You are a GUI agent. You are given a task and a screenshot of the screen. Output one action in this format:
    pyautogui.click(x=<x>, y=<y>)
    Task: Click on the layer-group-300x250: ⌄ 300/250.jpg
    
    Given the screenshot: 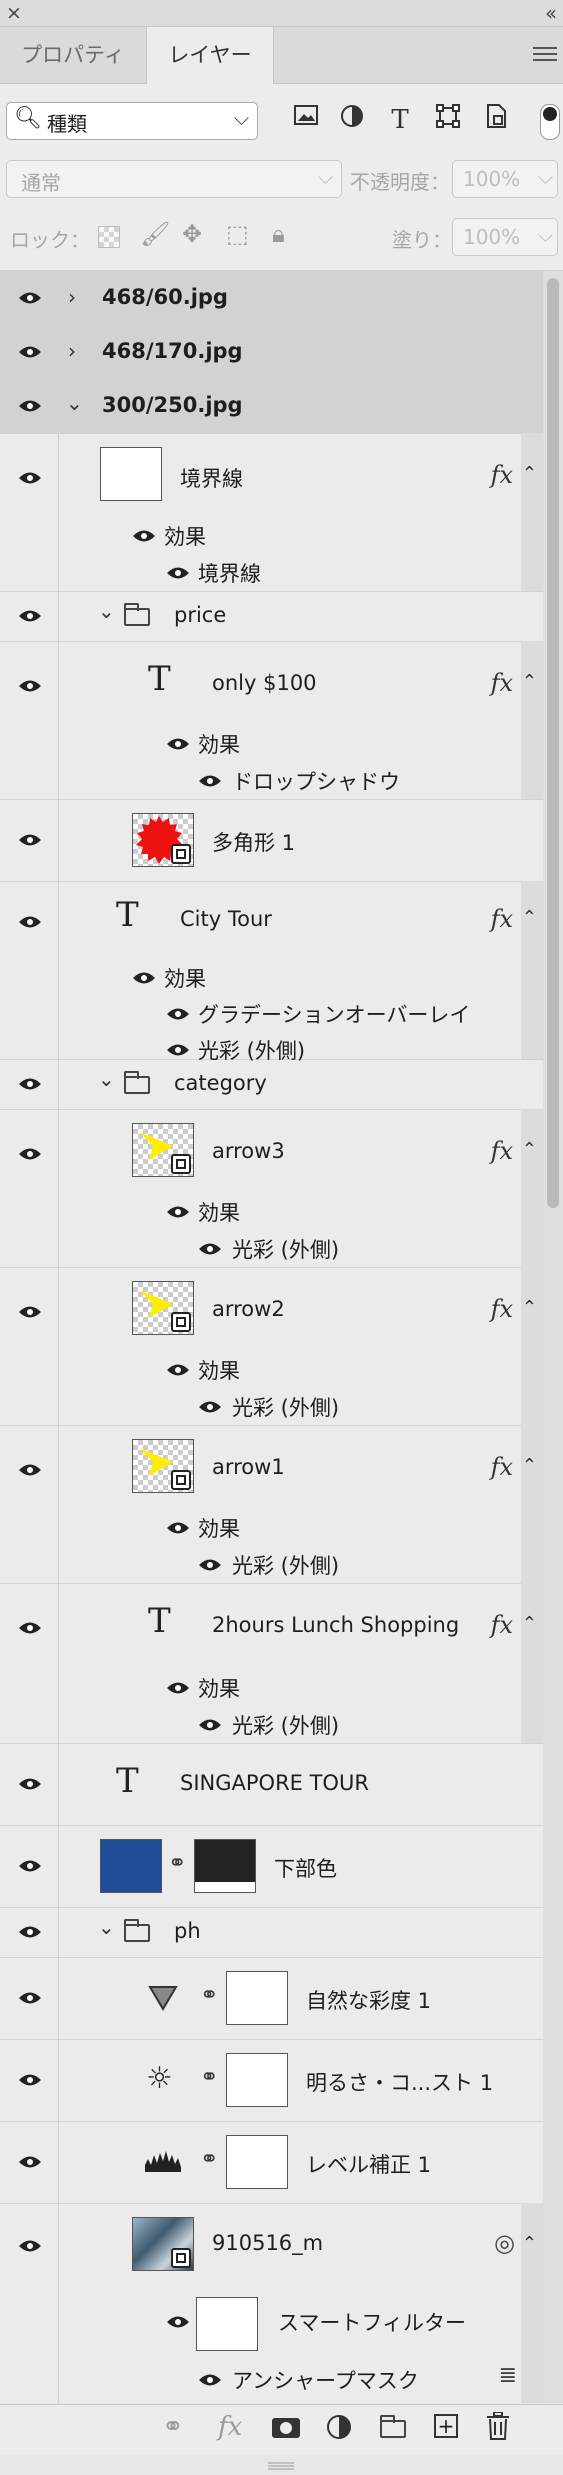 What is the action you would take?
    pyautogui.click(x=271, y=406)
    